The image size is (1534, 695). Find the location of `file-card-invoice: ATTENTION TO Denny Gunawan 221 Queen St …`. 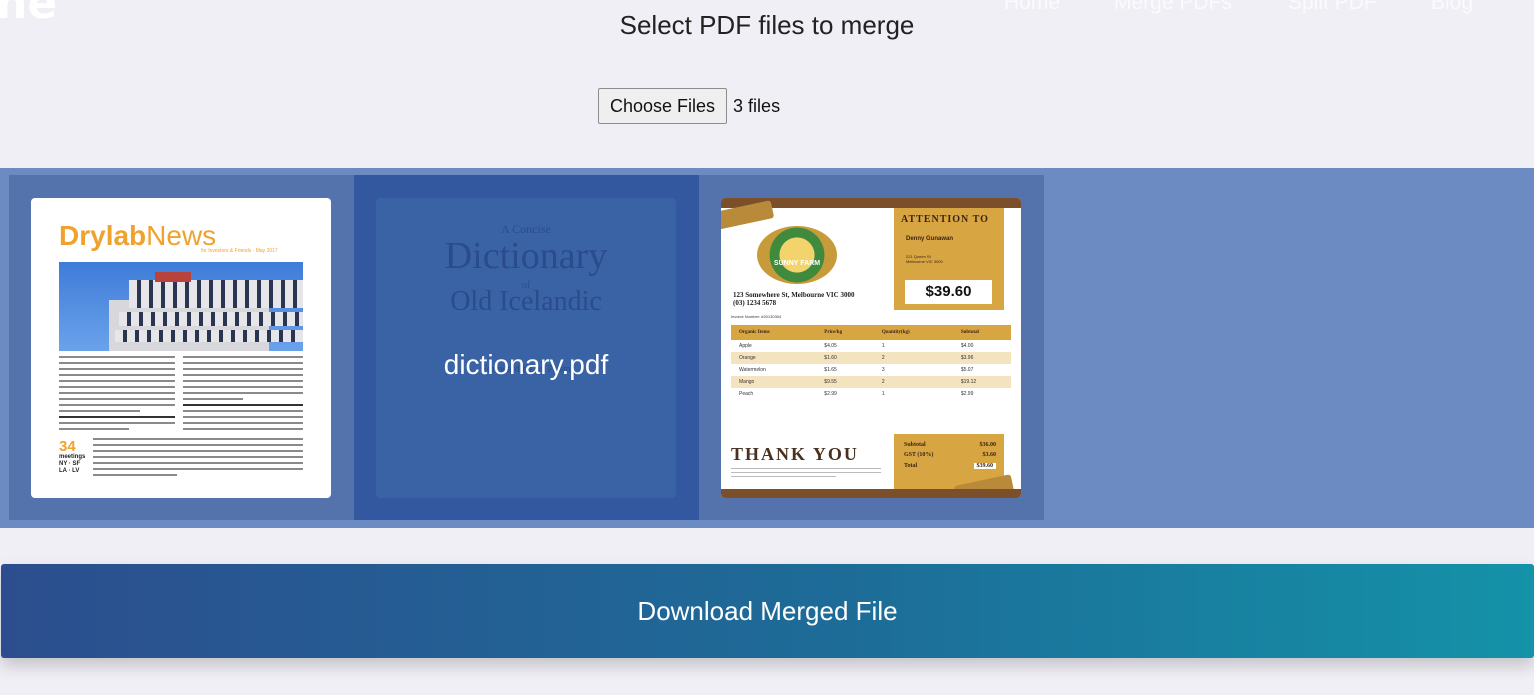

file-card-invoice: ATTENTION TO Denny Gunawan 221 Queen St … is located at coordinates (871, 347).